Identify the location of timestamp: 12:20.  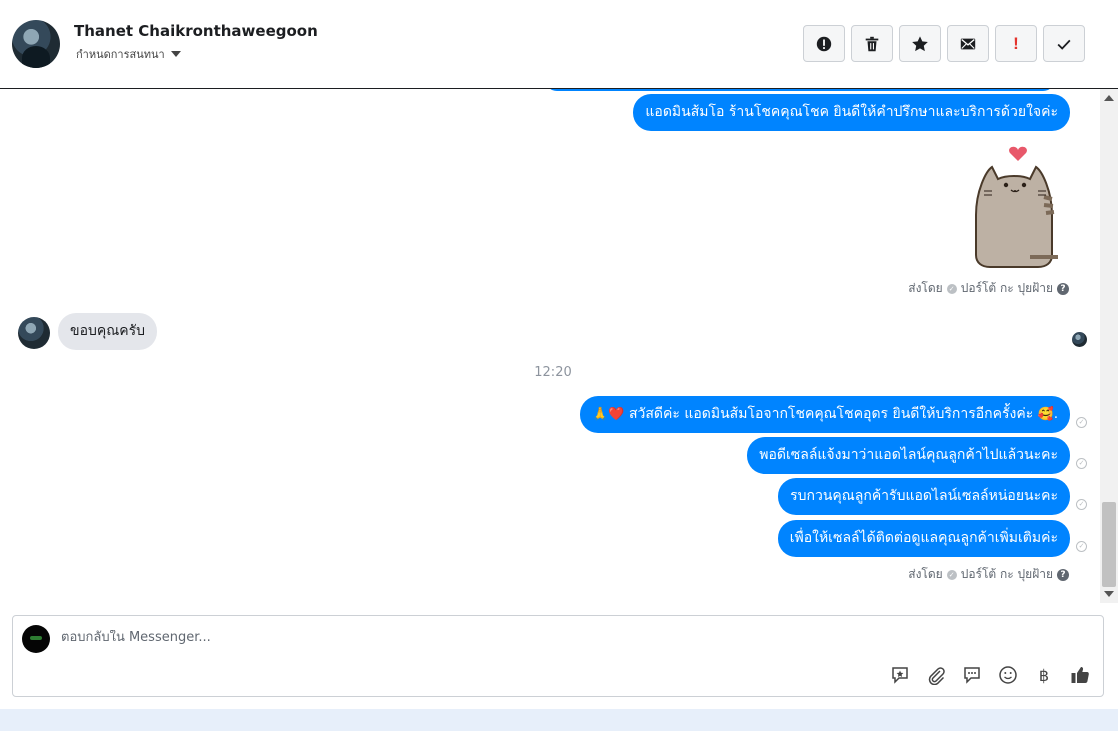
(553, 372).